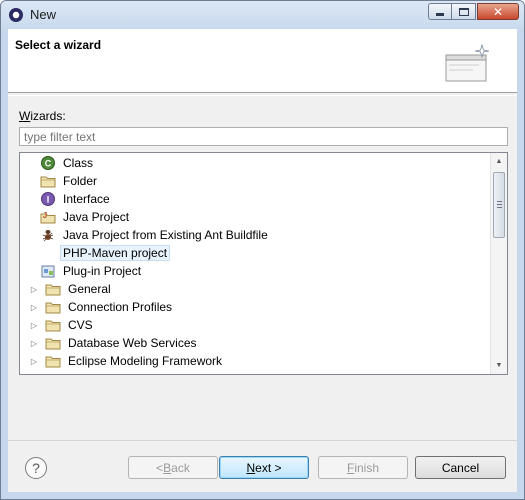 The height and width of the screenshot is (500, 525). I want to click on tree-item: I Interface, so click(76, 199).